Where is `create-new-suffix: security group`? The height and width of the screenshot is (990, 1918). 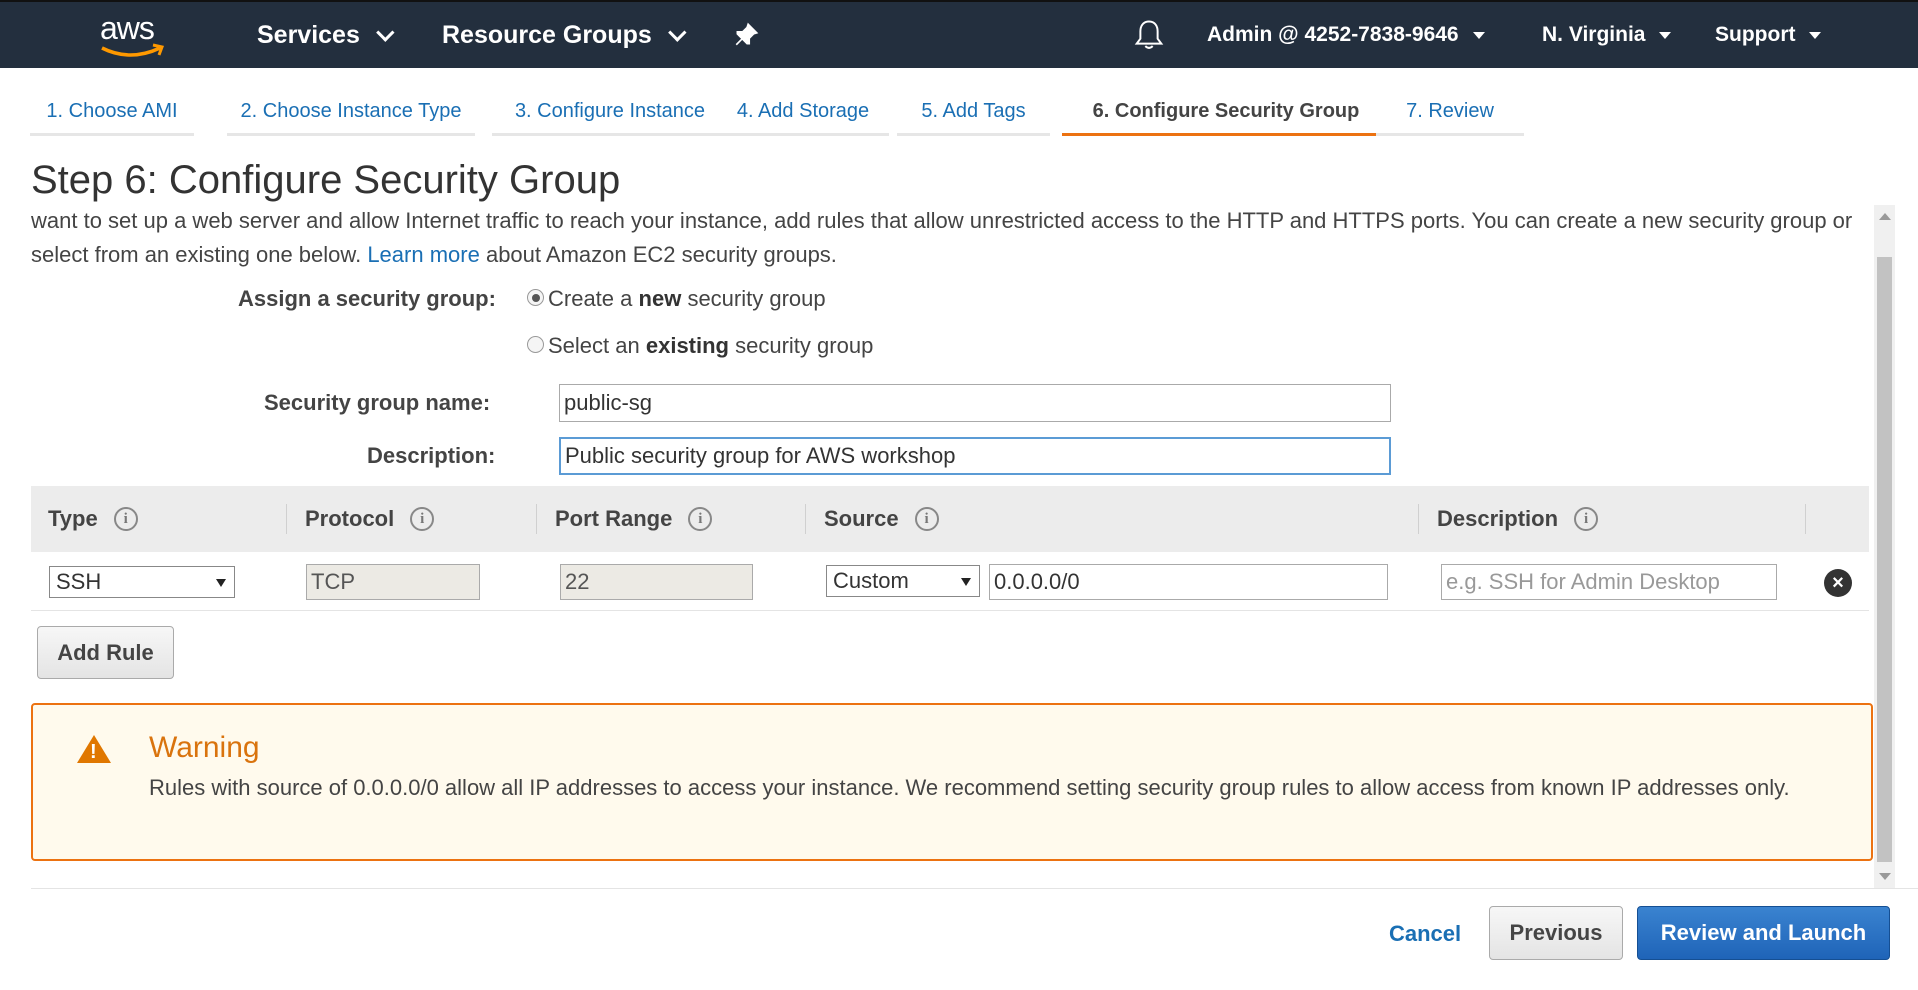 create-new-suffix: security group is located at coordinates (756, 298).